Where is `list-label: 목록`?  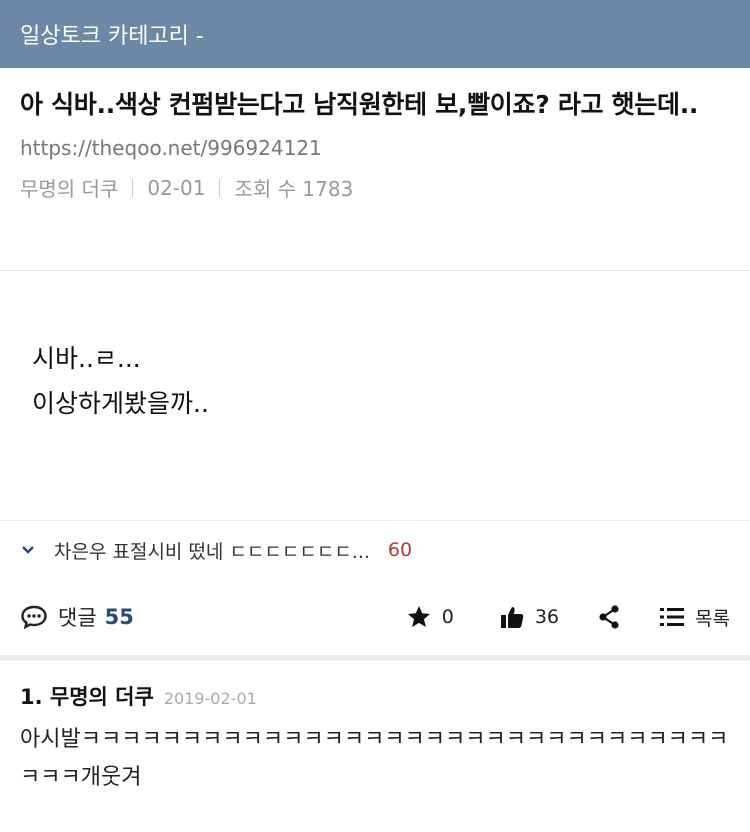 list-label: 목록 is located at coordinates (712, 618).